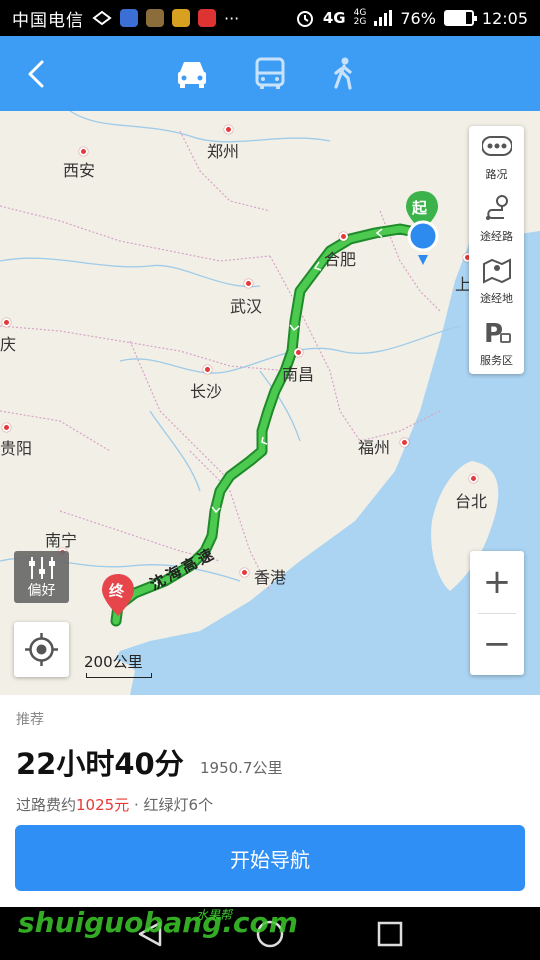 The image size is (540, 960). Describe the element at coordinates (79, 170) in the screenshot. I see `city-xian: 西安` at that location.